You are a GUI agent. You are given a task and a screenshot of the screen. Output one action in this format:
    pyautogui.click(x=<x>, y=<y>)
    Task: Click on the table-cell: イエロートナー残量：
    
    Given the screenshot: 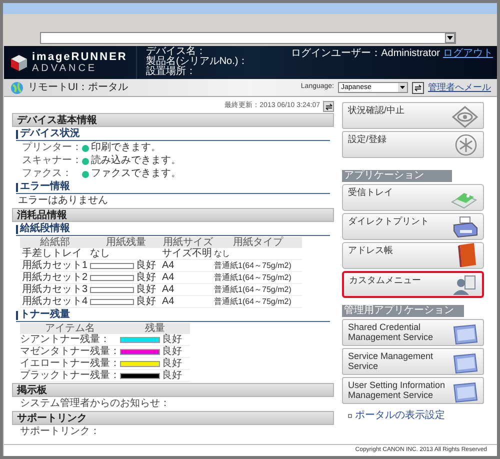 What is the action you would take?
    pyautogui.click(x=70, y=363)
    